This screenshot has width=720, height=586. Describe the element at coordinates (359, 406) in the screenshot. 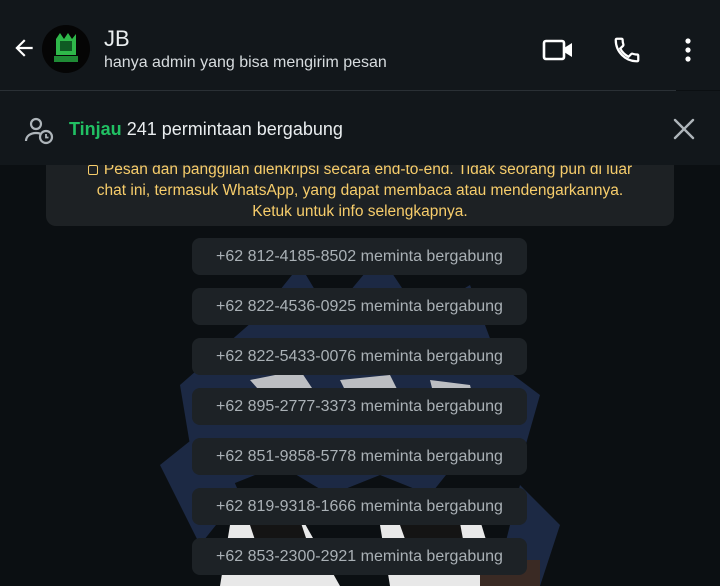

I see `system-message: +62 895-2777-3373 meminta bergabung` at that location.